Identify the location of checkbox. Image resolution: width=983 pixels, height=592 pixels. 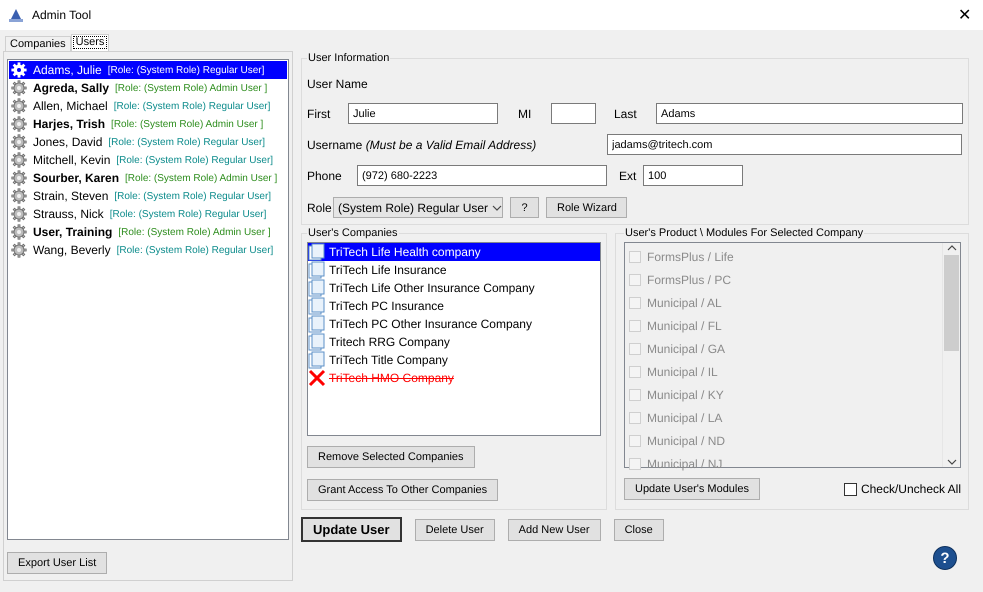
(850, 489).